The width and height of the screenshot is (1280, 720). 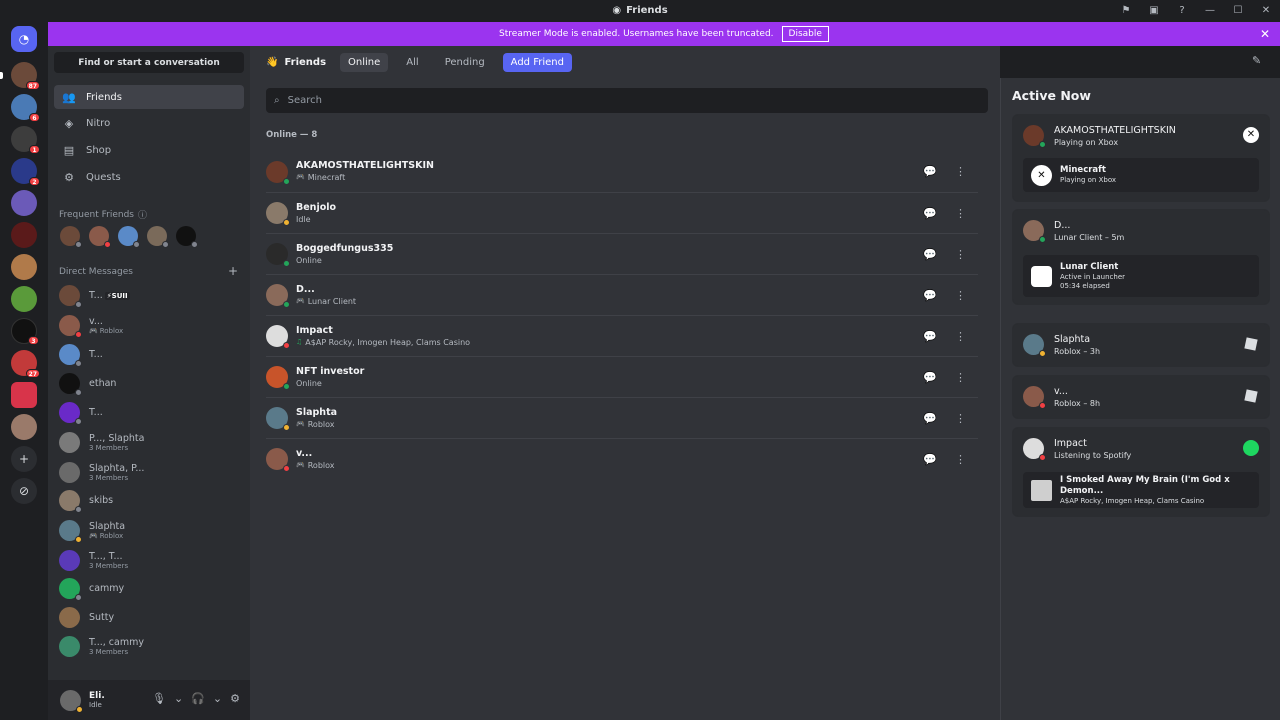 I want to click on server-icon: 2, so click(x=25, y=172).